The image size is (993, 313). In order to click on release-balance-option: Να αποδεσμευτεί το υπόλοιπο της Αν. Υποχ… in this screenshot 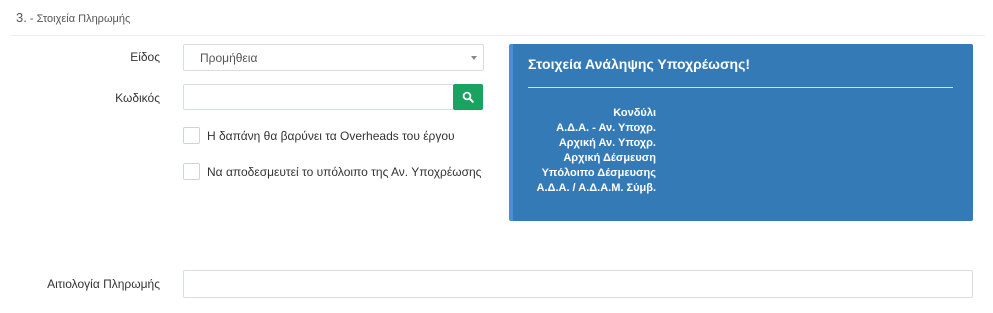, I will do `click(332, 171)`.